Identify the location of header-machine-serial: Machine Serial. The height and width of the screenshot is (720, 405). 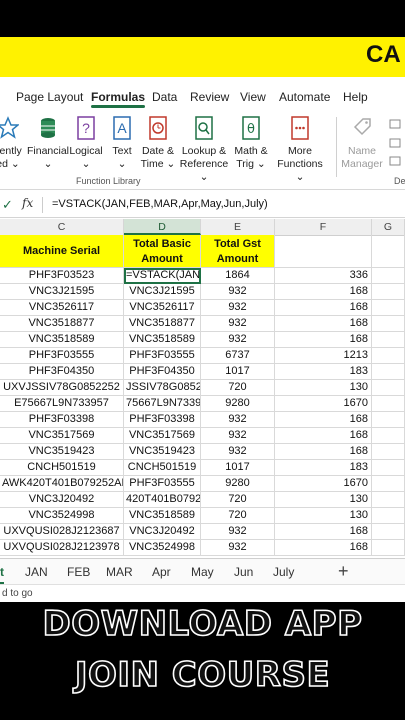
(62, 251).